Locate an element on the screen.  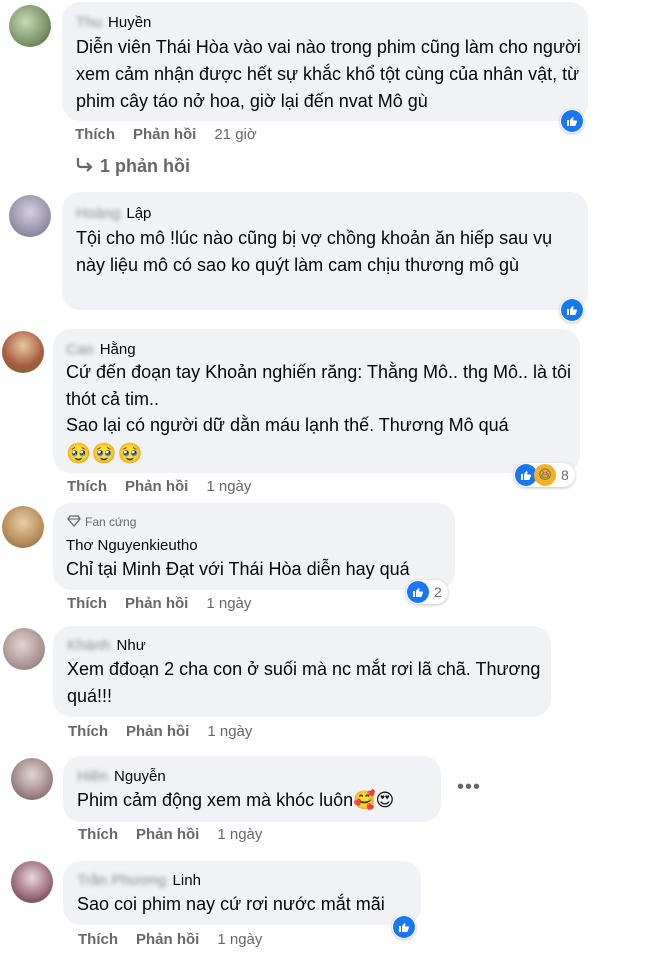
reply-arrow-icon is located at coordinates (85, 167).